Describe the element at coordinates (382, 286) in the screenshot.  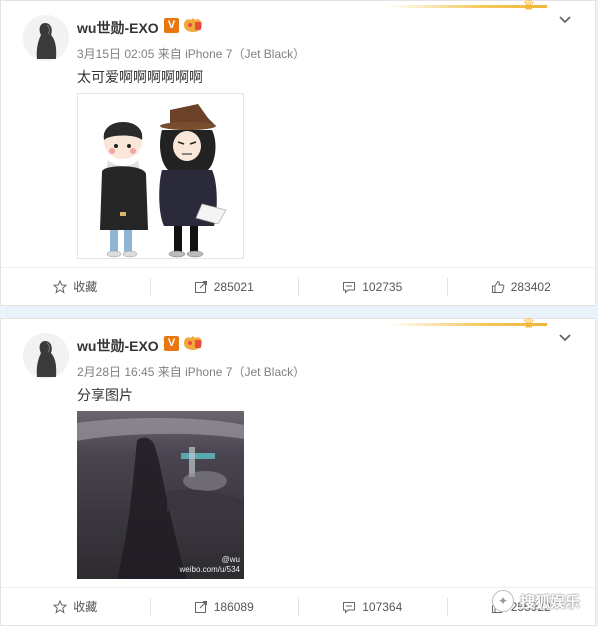
I see `comment-count: 102735` at that location.